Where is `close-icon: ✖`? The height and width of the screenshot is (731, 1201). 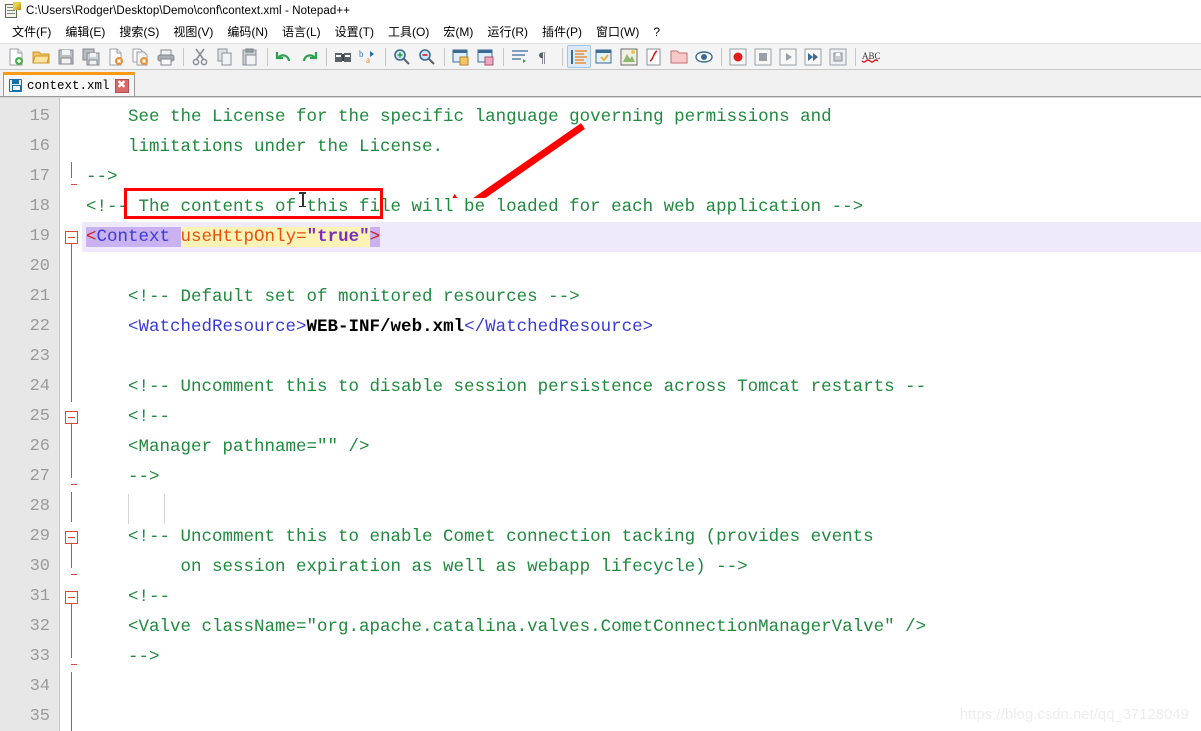
close-icon: ✖ is located at coordinates (121, 85).